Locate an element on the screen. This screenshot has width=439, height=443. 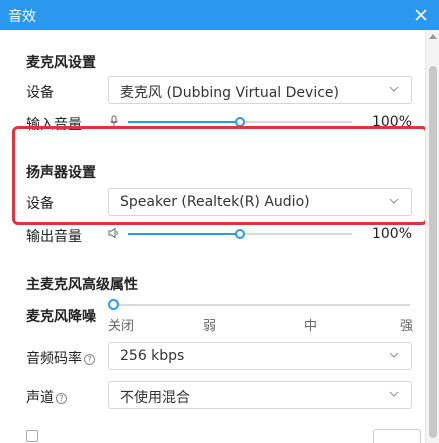
bitrate-select: 256 kbps is located at coordinates (260, 356).